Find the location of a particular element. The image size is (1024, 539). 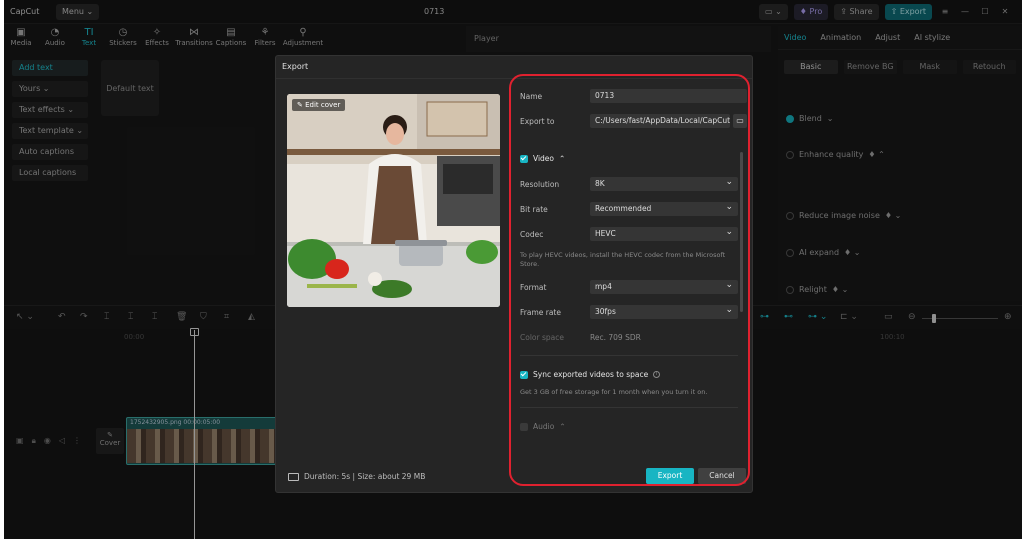

film-icon is located at coordinates (293, 476).